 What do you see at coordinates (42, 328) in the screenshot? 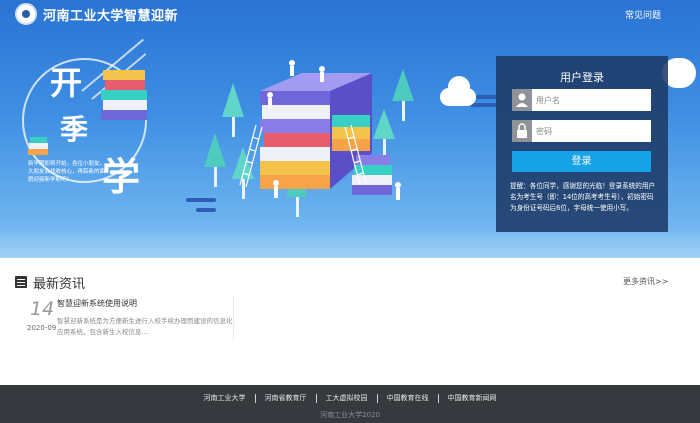
I see `news-month: 2020-09` at bounding box center [42, 328].